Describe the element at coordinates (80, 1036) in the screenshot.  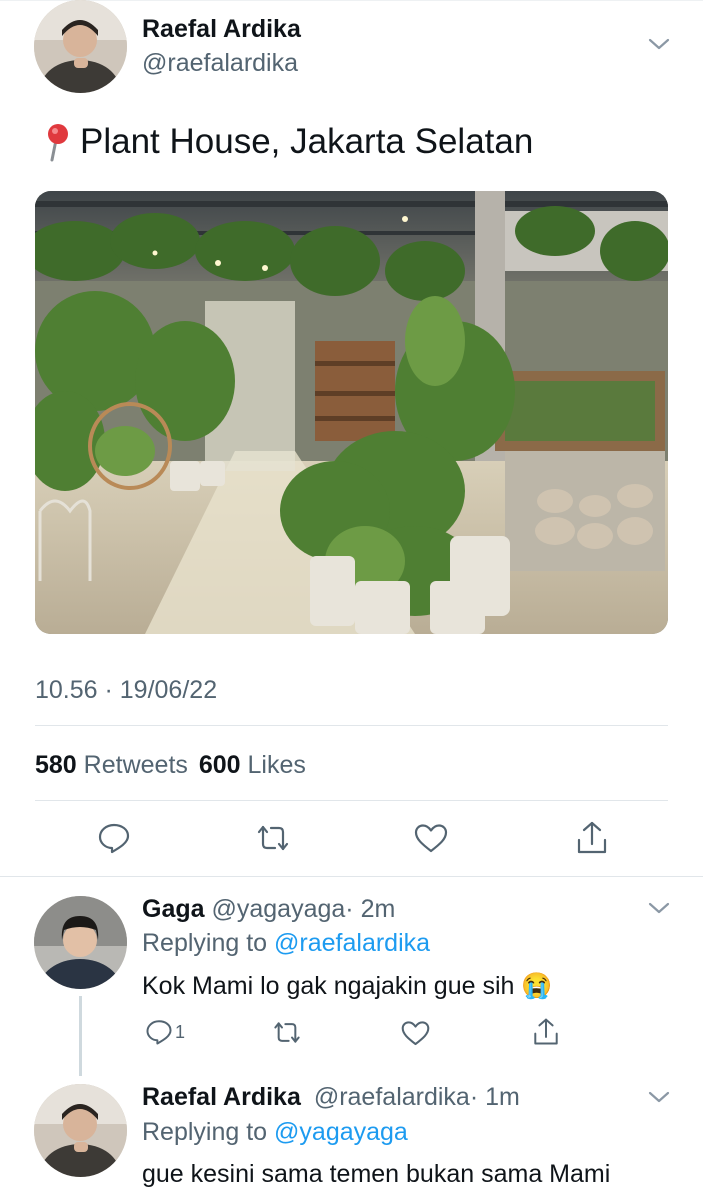
I see `thread-connector` at that location.